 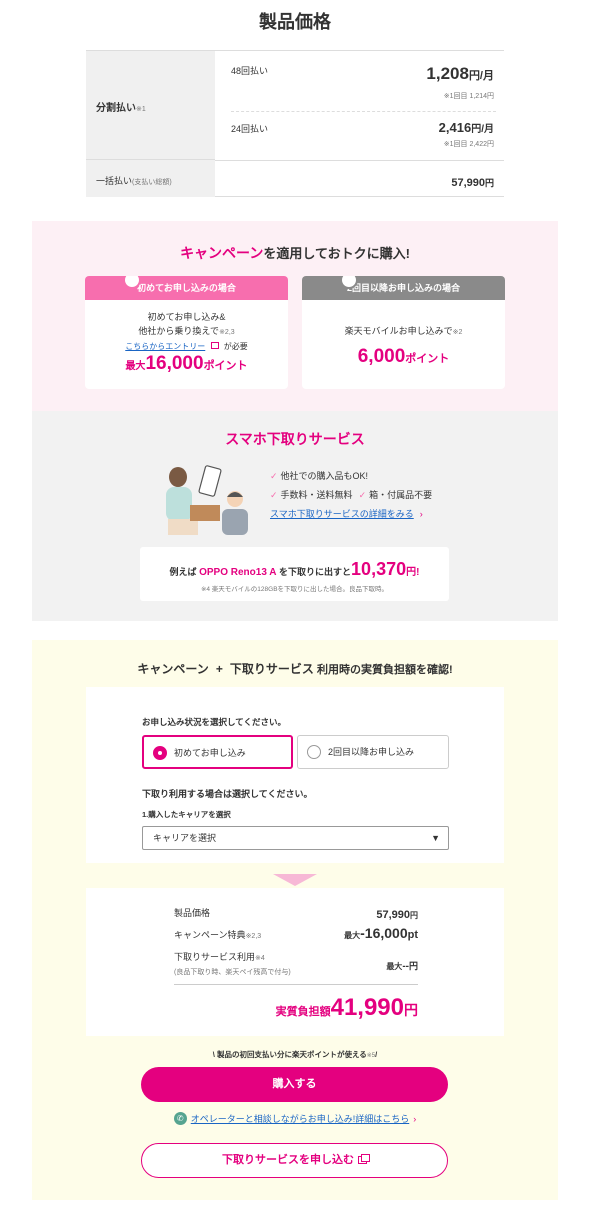 I want to click on payment-note: \ 製品の初回支払い分に楽天ポイントが使える※5/, so click(x=295, y=1054).